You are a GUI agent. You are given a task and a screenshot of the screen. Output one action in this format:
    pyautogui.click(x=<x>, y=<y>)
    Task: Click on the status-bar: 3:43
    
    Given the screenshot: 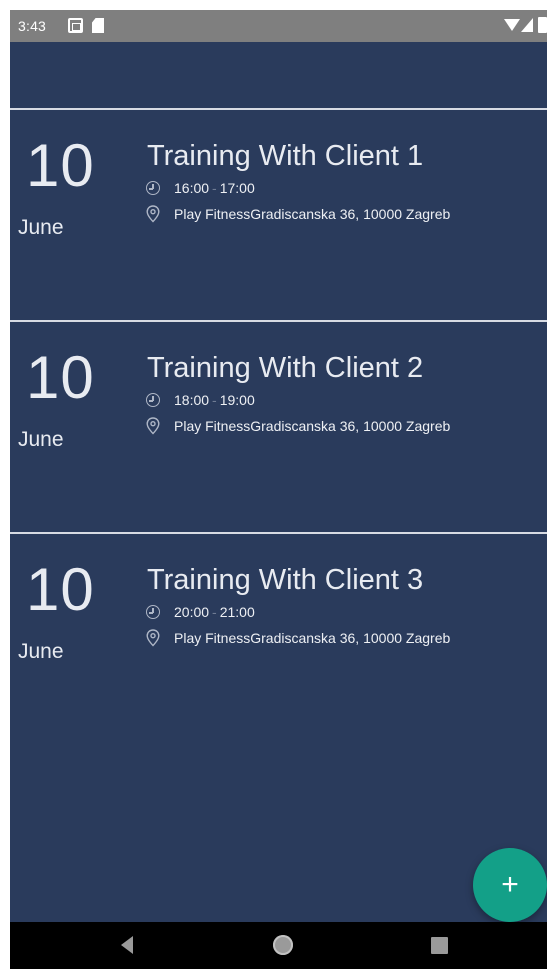 What is the action you would take?
    pyautogui.click(x=278, y=26)
    